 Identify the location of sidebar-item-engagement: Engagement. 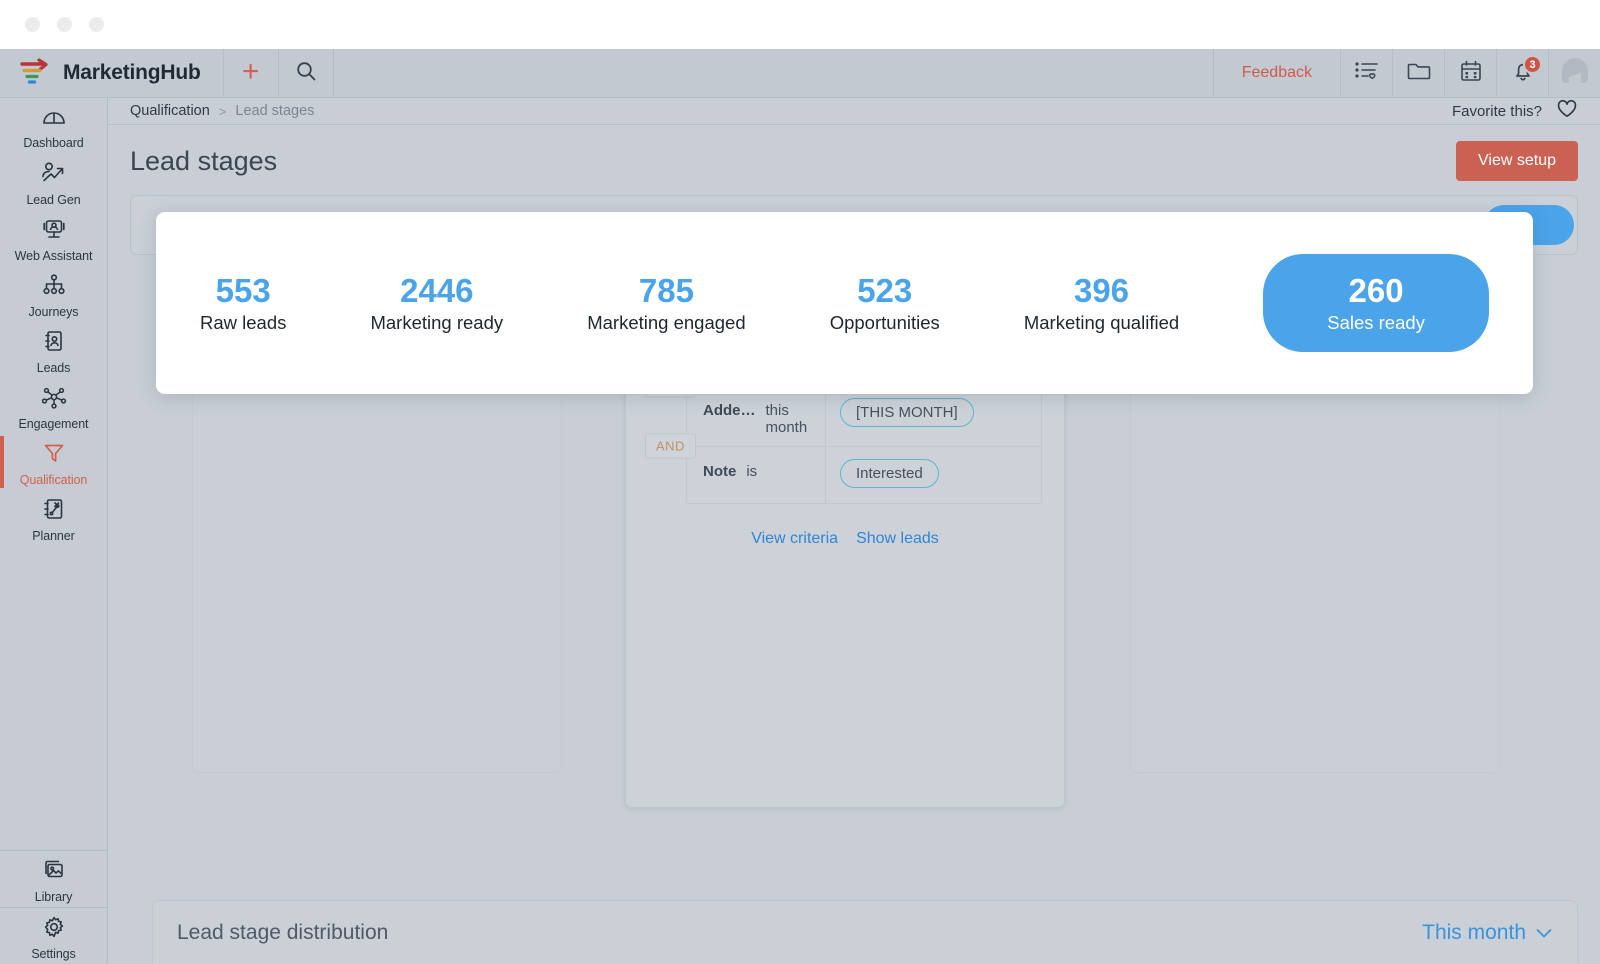
(53, 406).